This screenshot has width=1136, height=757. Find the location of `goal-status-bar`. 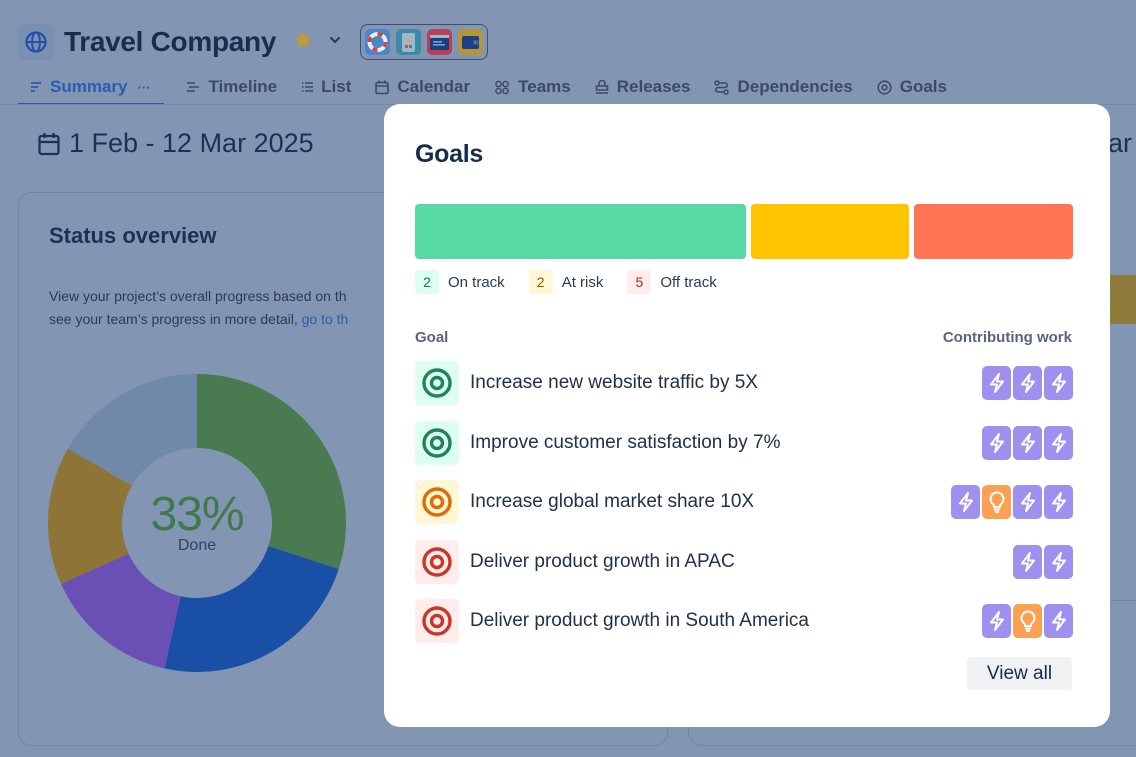

goal-status-bar is located at coordinates (744, 231).